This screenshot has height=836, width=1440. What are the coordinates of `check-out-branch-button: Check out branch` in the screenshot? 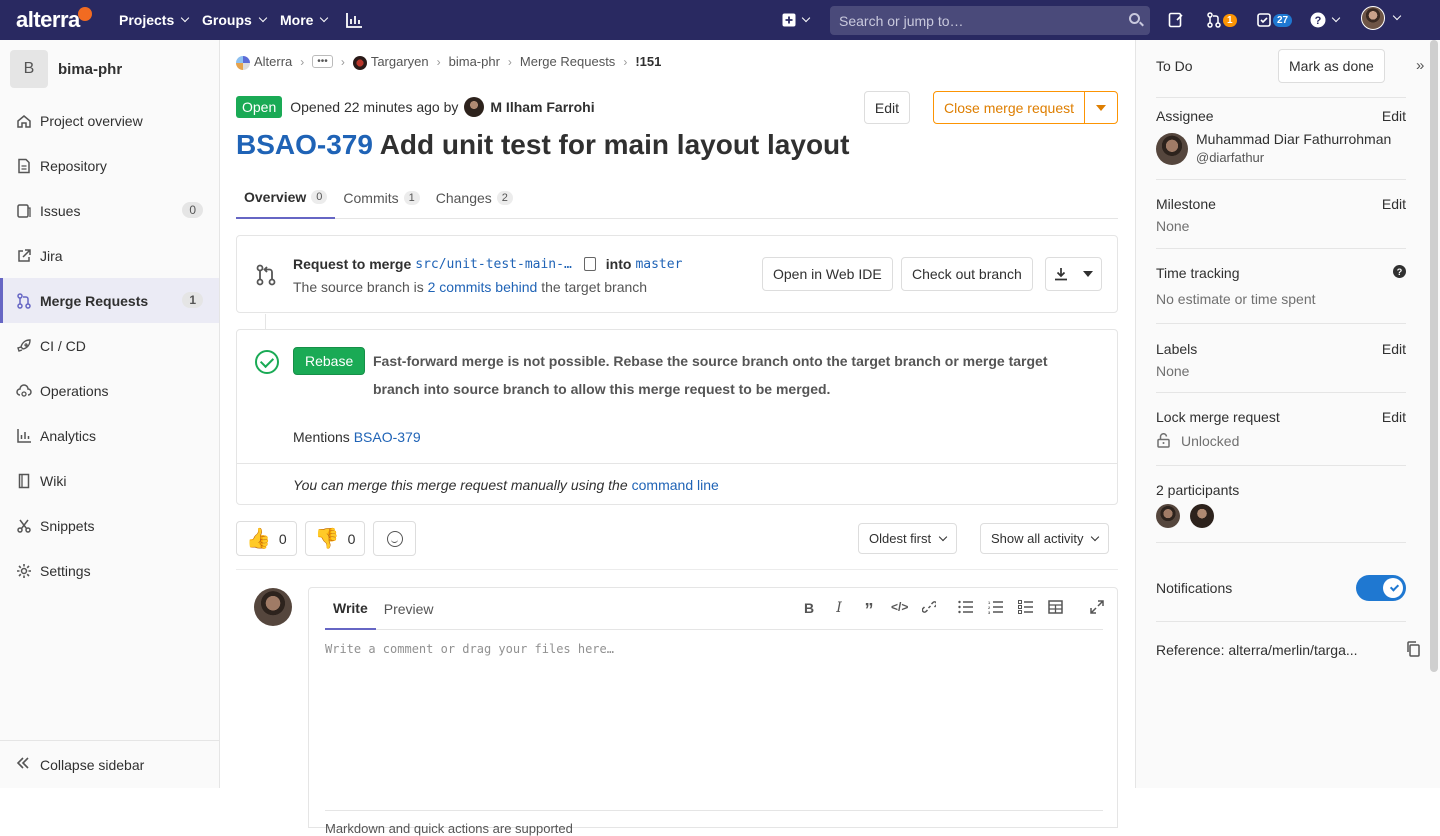 It's located at (967, 274).